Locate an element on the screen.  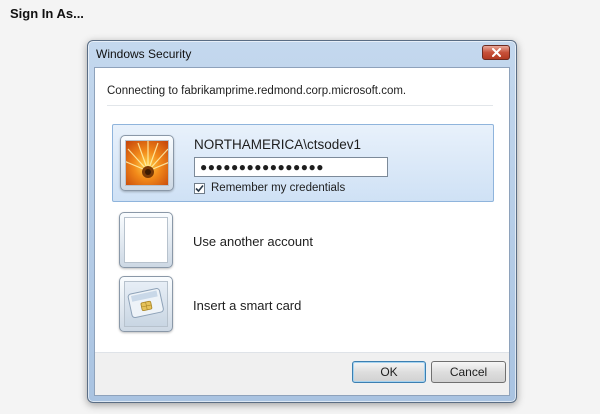
flower-user-icon is located at coordinates (147, 163).